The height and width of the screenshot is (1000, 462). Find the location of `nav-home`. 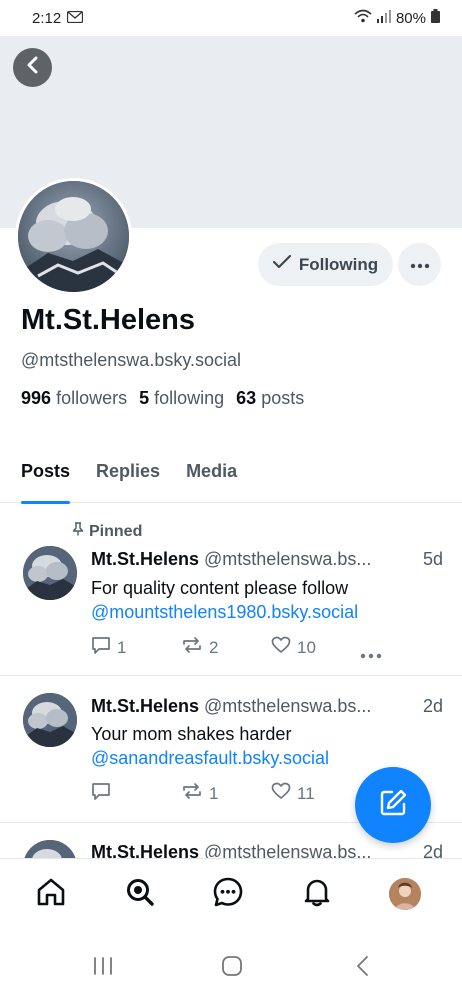

nav-home is located at coordinates (51, 894).